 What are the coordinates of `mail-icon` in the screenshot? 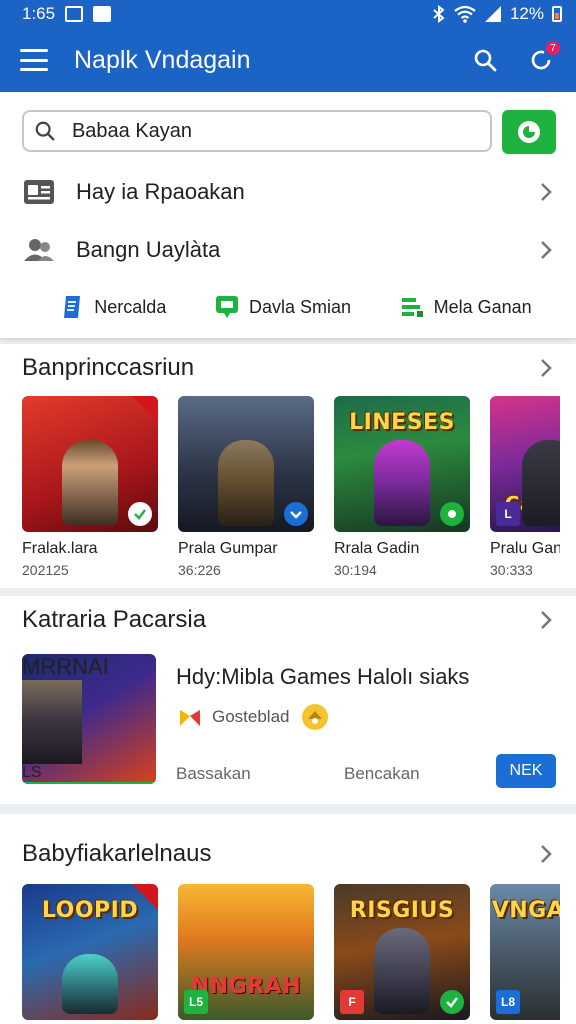 It's located at (74, 14).